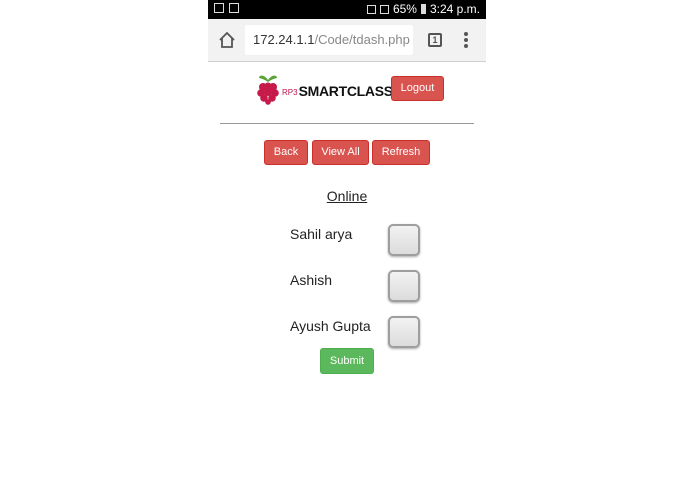 This screenshot has width=695, height=494. What do you see at coordinates (347, 196) in the screenshot?
I see `section-title: Online` at bounding box center [347, 196].